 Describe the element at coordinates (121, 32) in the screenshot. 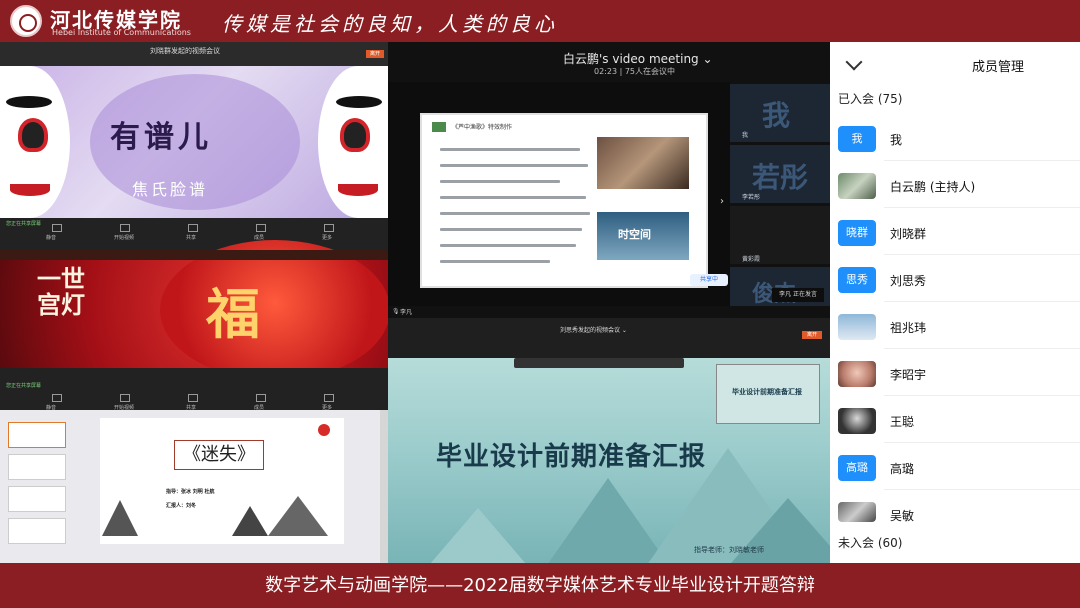

I see `school-name-english: Hebei Institute of Communications` at that location.